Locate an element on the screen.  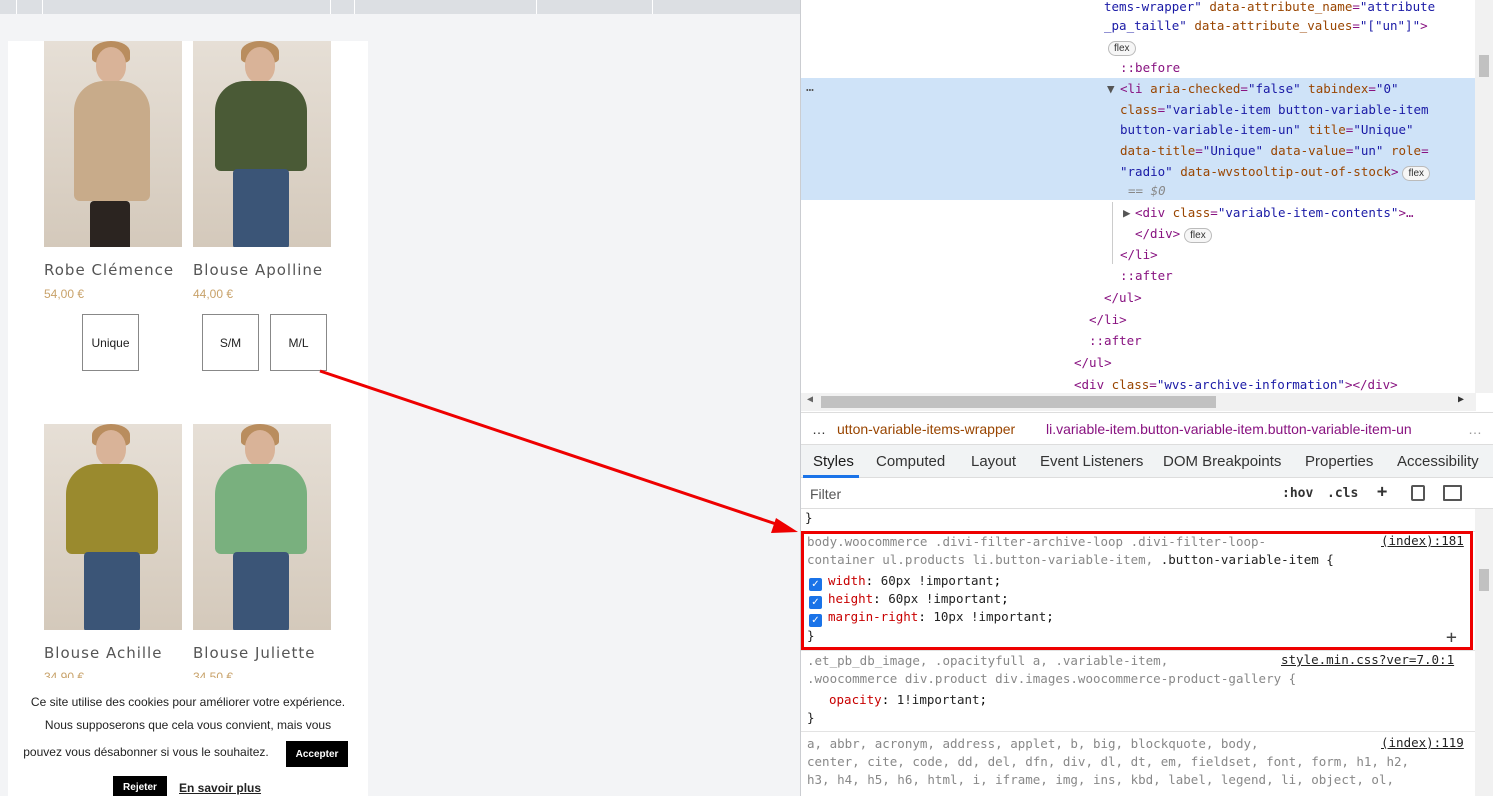
collapse-triangle-icon: ▶ is located at coordinates (1127, 212).